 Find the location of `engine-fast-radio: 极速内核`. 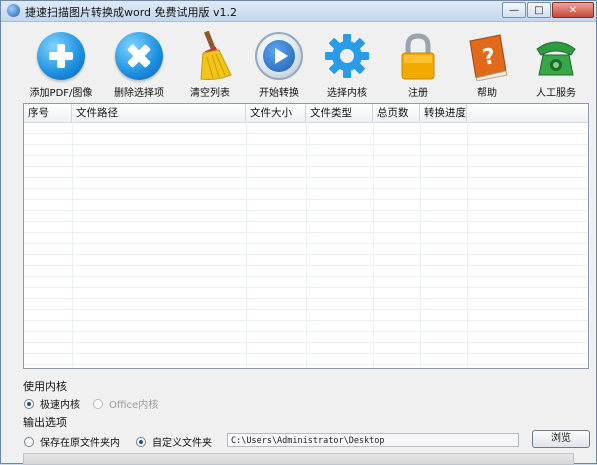

engine-fast-radio: 极速内核 is located at coordinates (52, 403).